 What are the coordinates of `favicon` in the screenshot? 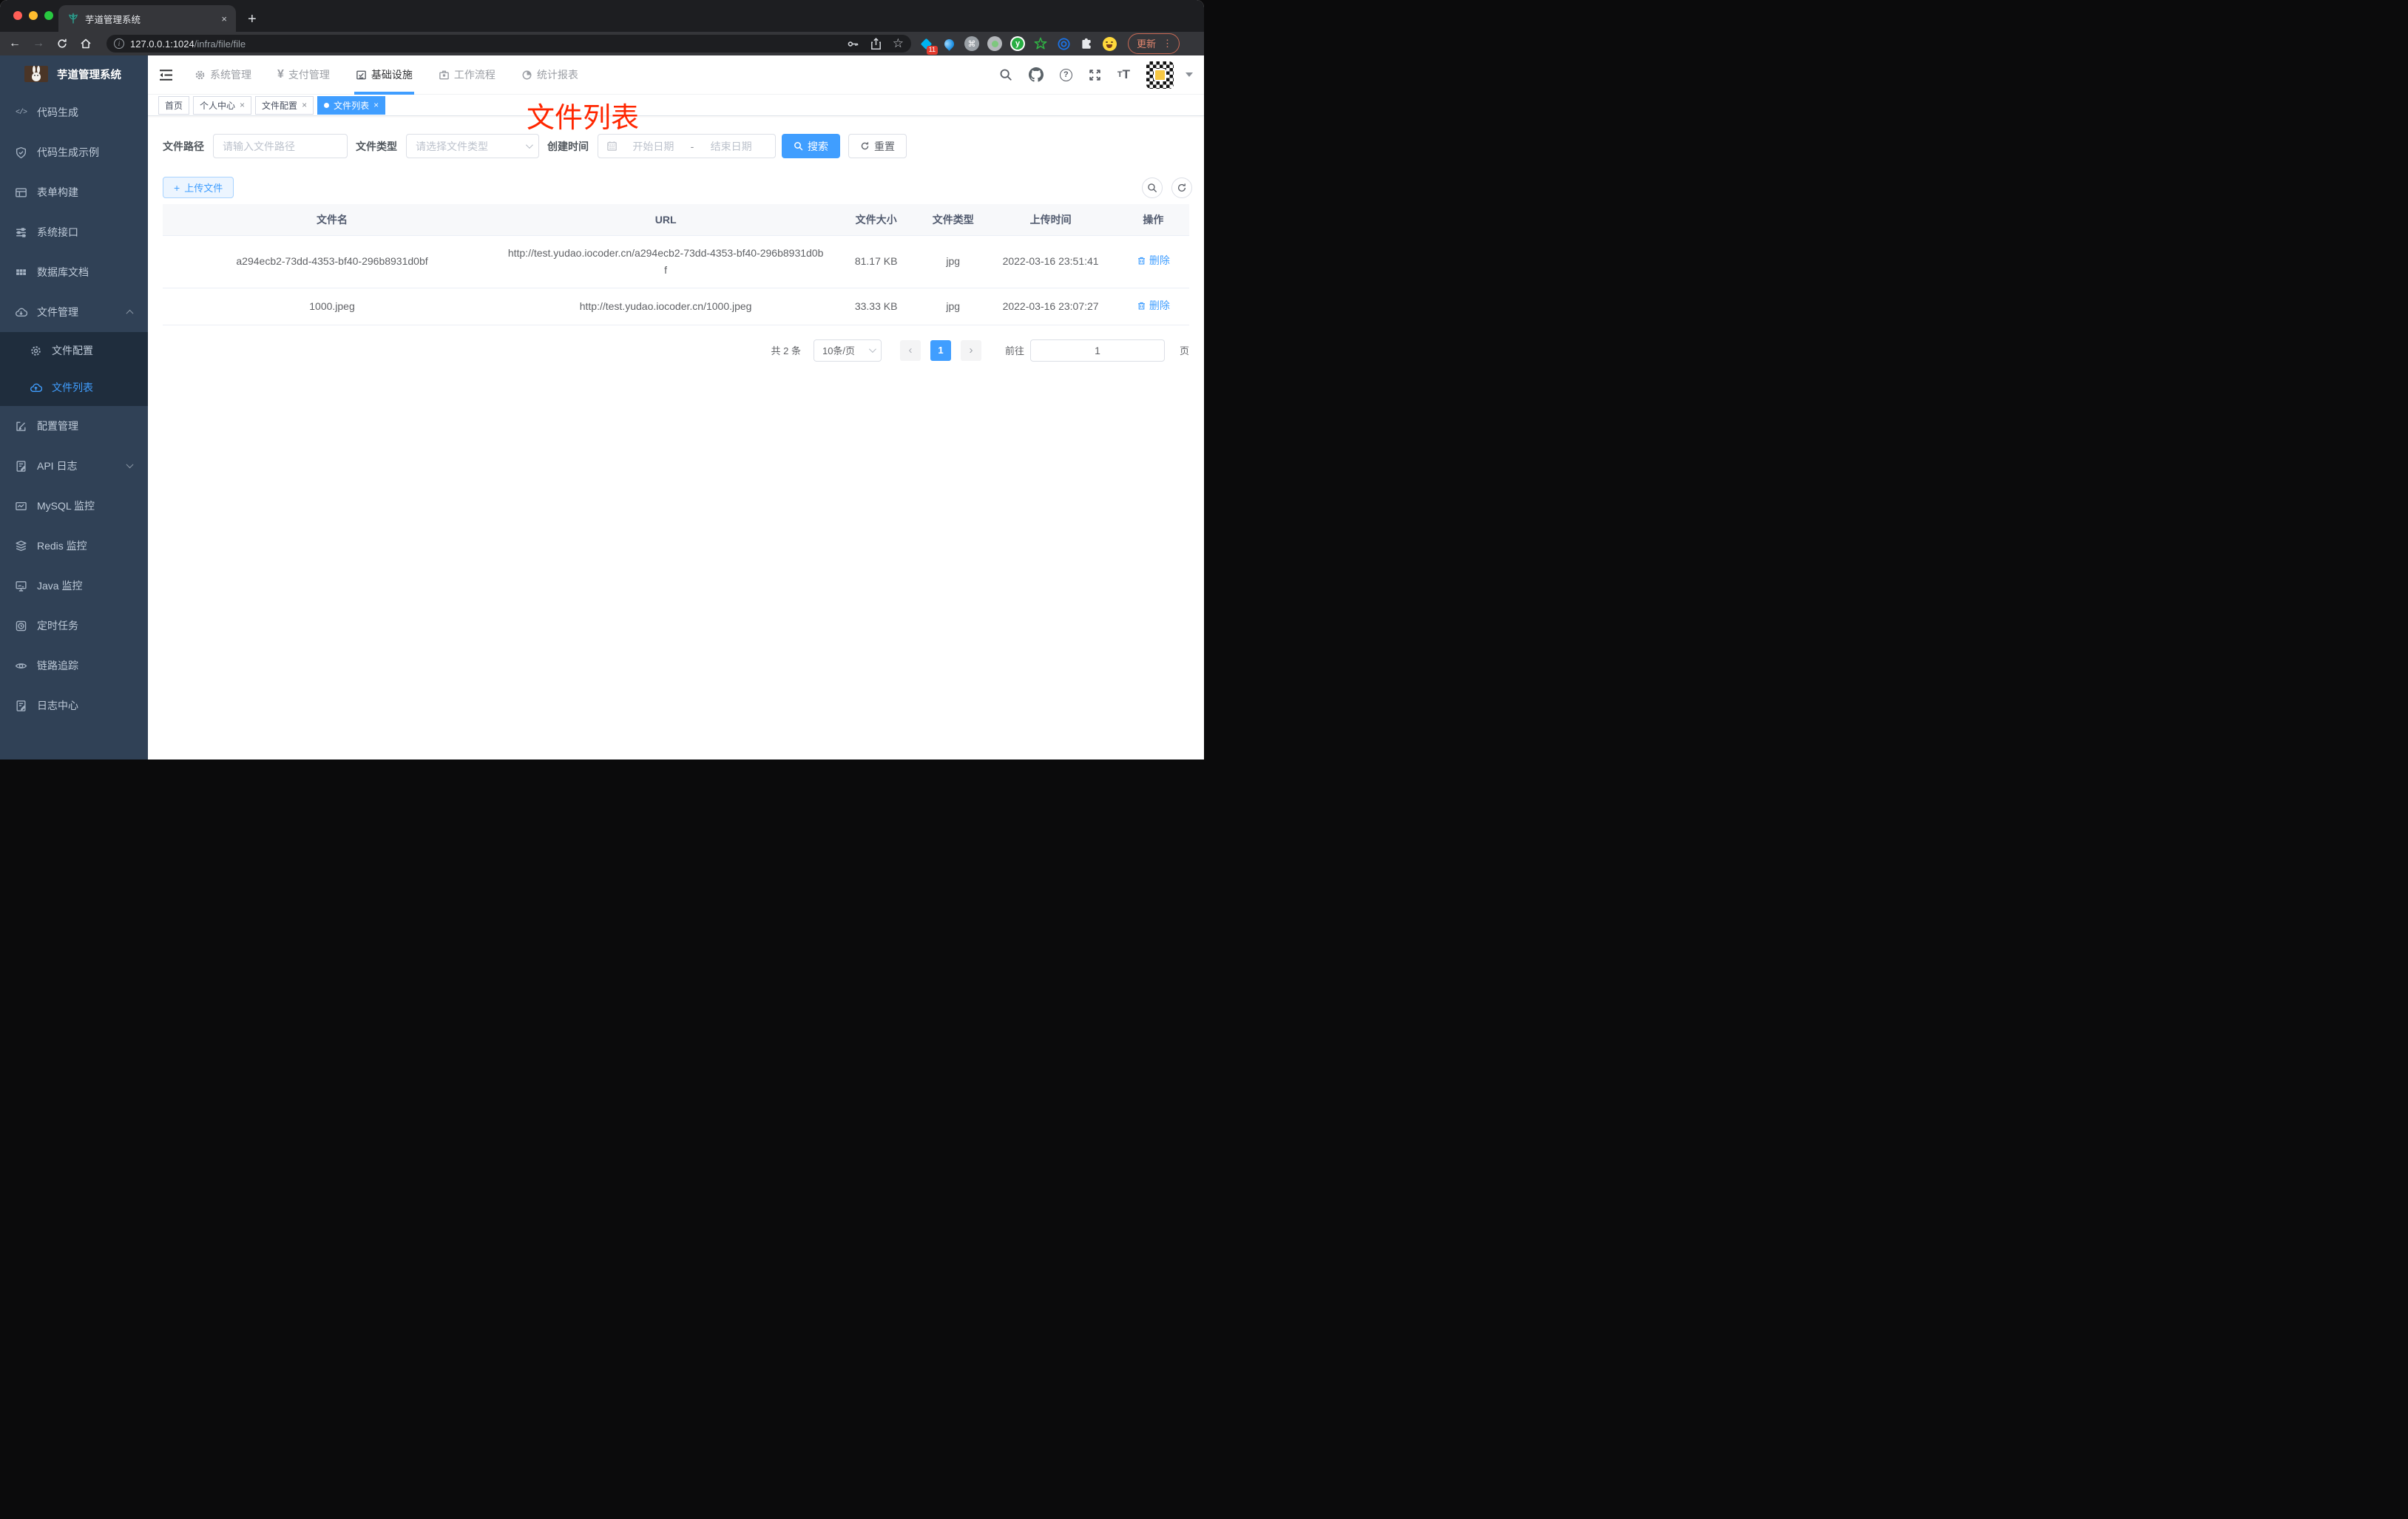 It's located at (73, 18).